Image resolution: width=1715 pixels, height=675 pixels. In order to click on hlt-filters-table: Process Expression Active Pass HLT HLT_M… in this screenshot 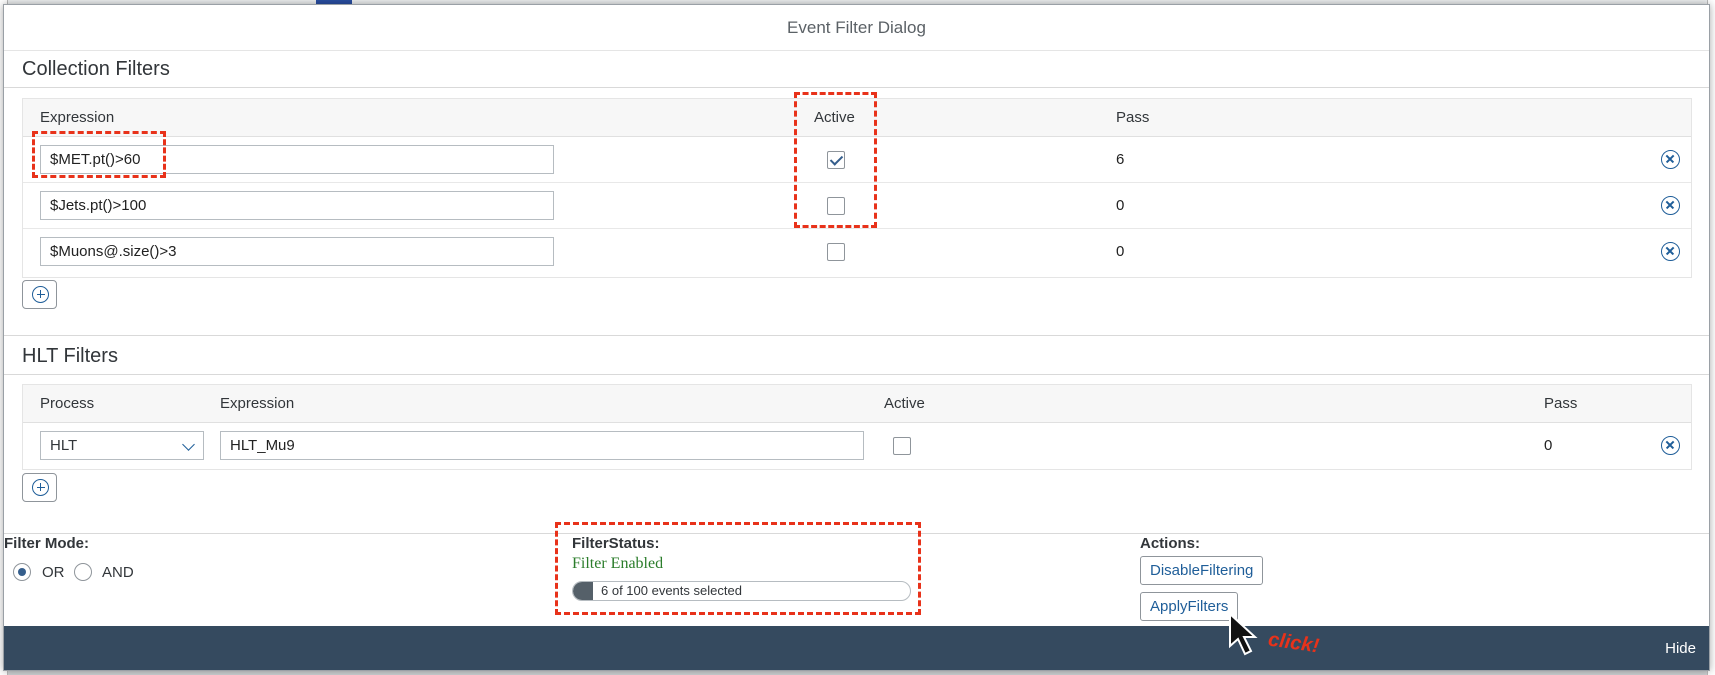, I will do `click(857, 427)`.